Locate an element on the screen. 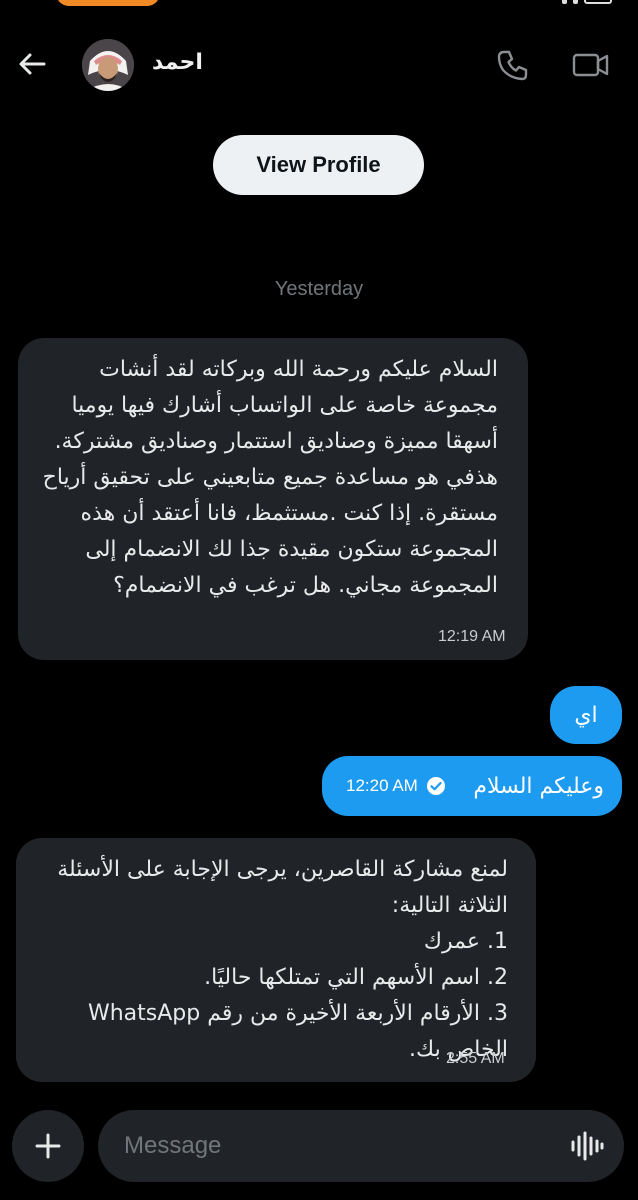 The height and width of the screenshot is (1200, 638). message-input-container is located at coordinates (361, 1146).